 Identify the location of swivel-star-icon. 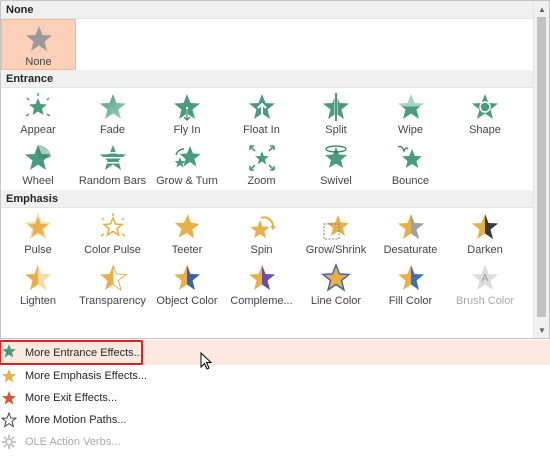
(336, 156).